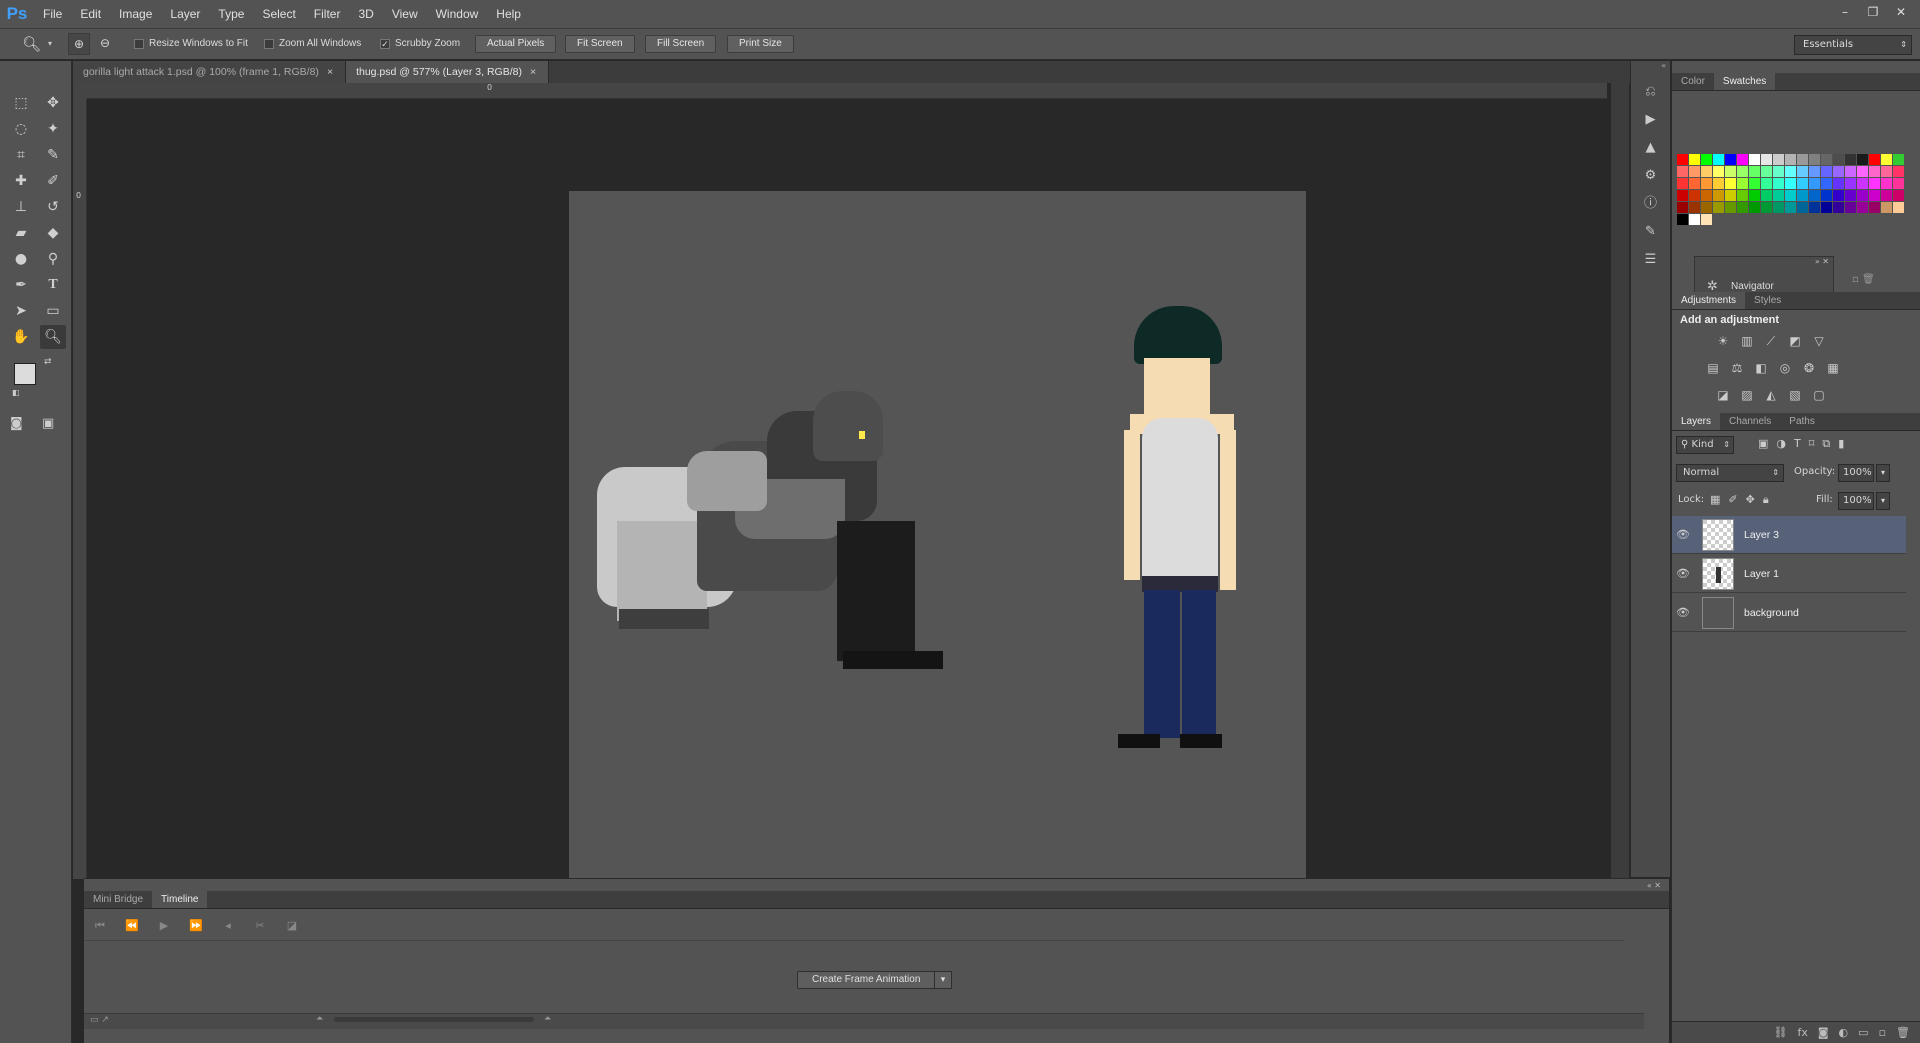 The width and height of the screenshot is (1920, 1043). What do you see at coordinates (1771, 613) in the screenshot?
I see `layer-name: background` at bounding box center [1771, 613].